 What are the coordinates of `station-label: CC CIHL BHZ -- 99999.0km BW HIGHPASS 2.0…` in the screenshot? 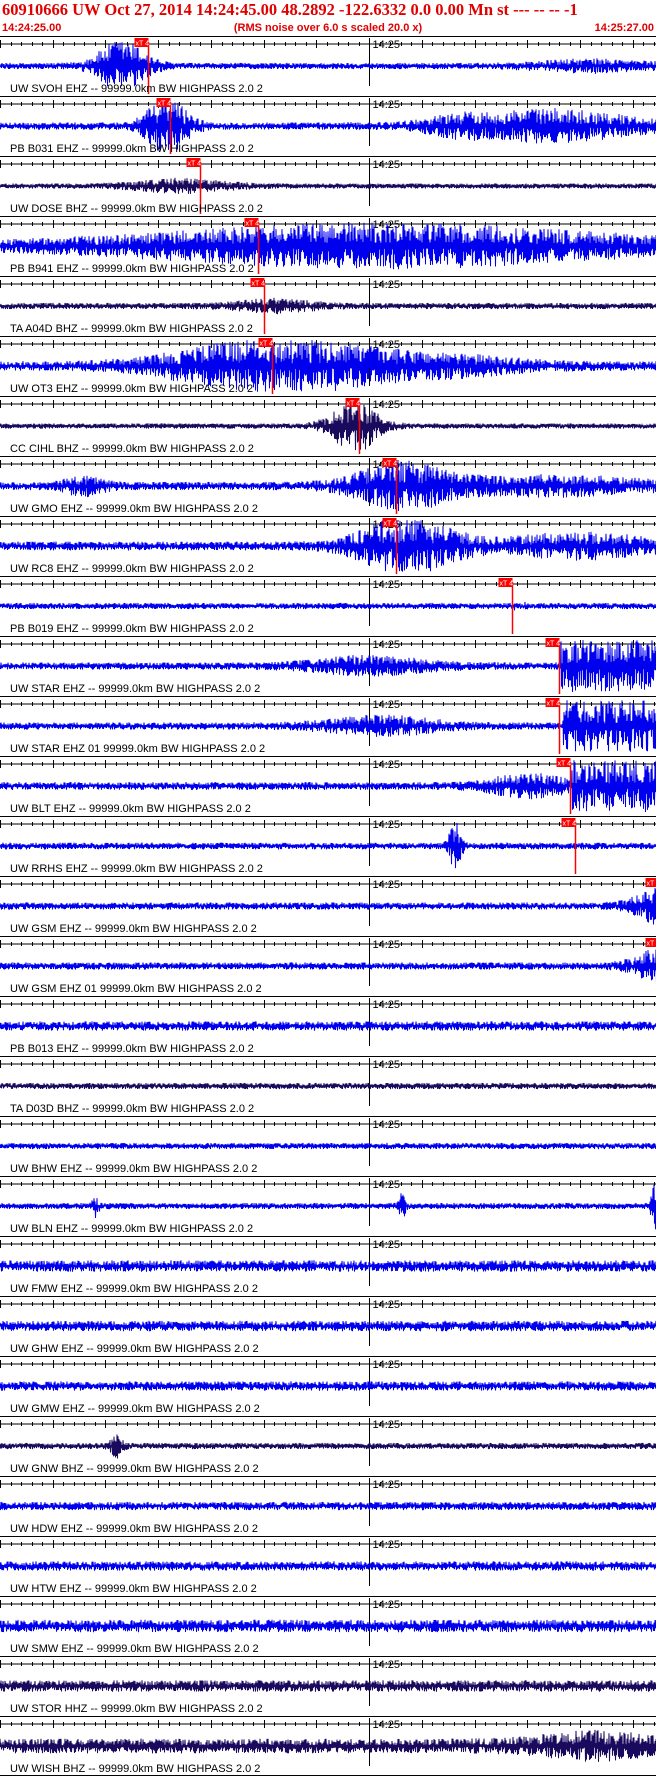 It's located at (132, 449).